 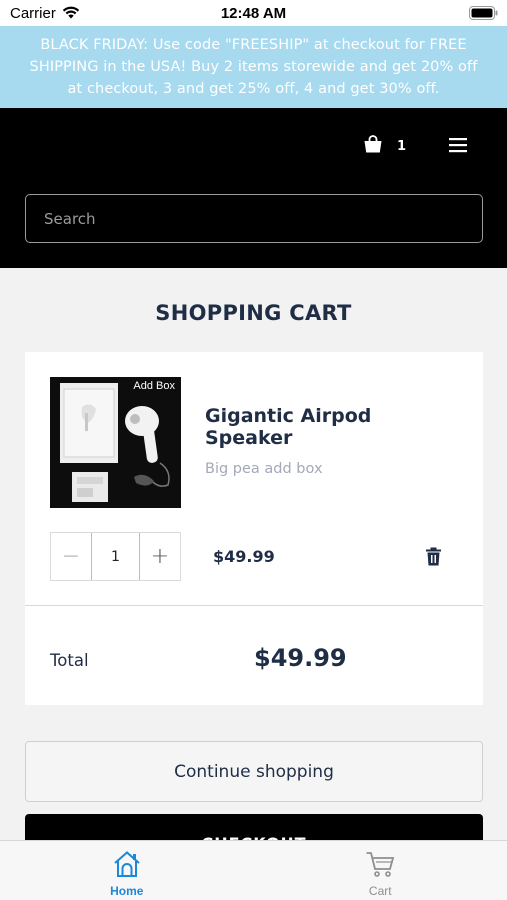 I want to click on shopping-bag-icon, so click(x=373, y=146).